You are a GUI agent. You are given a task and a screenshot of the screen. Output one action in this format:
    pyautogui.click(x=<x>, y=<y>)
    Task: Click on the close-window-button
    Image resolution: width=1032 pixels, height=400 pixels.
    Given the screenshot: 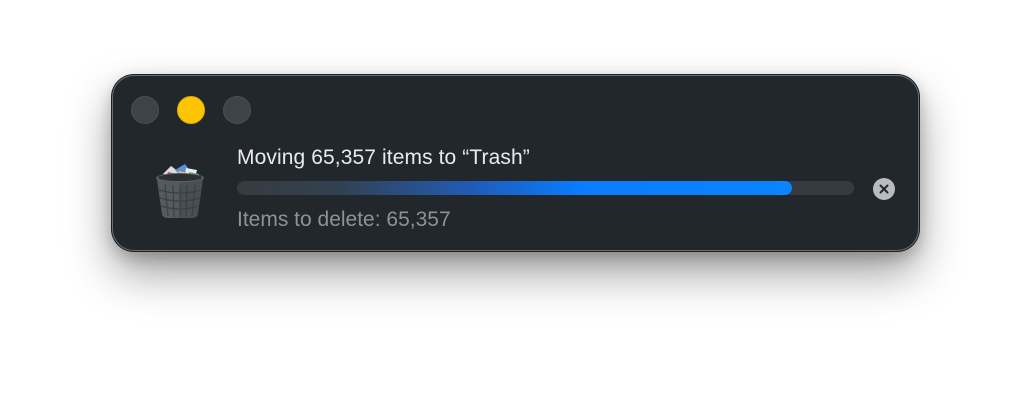 What is the action you would take?
    pyautogui.click(x=145, y=110)
    